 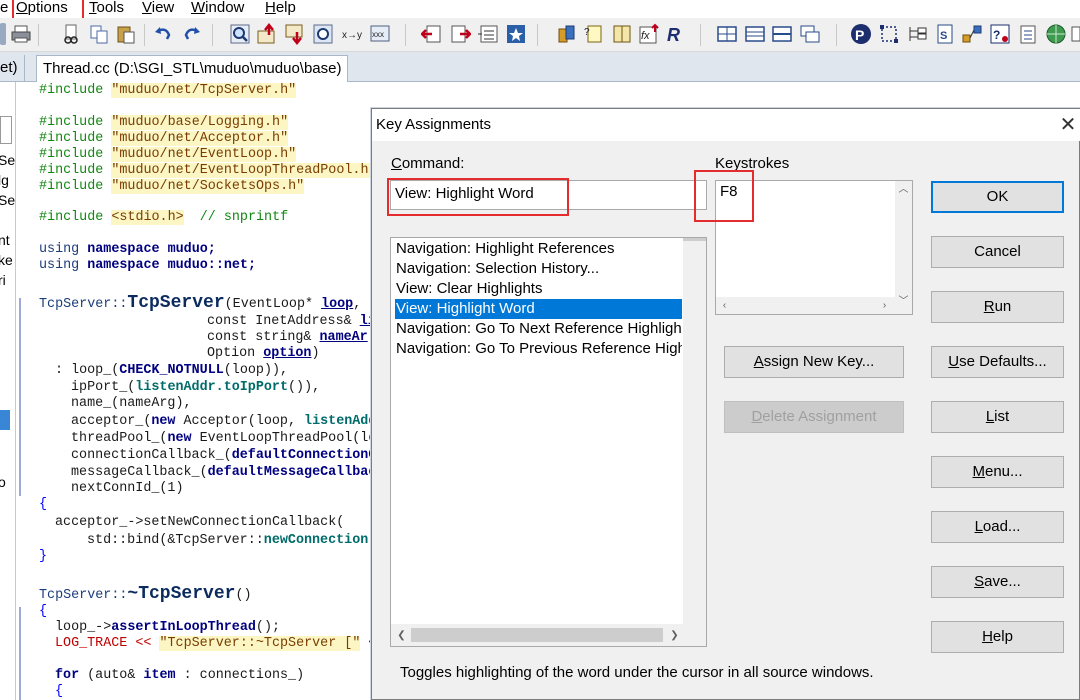 What do you see at coordinates (1068, 125) in the screenshot?
I see `close-icon: ✕` at bounding box center [1068, 125].